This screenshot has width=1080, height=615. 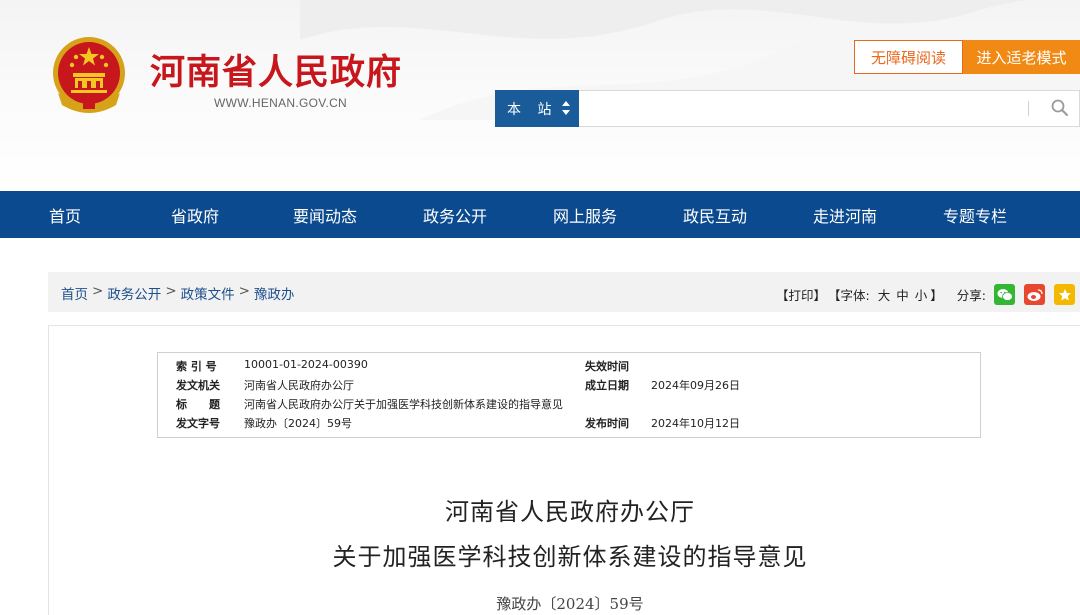 I want to click on meta-index-label: 索 引 号, so click(x=196, y=366).